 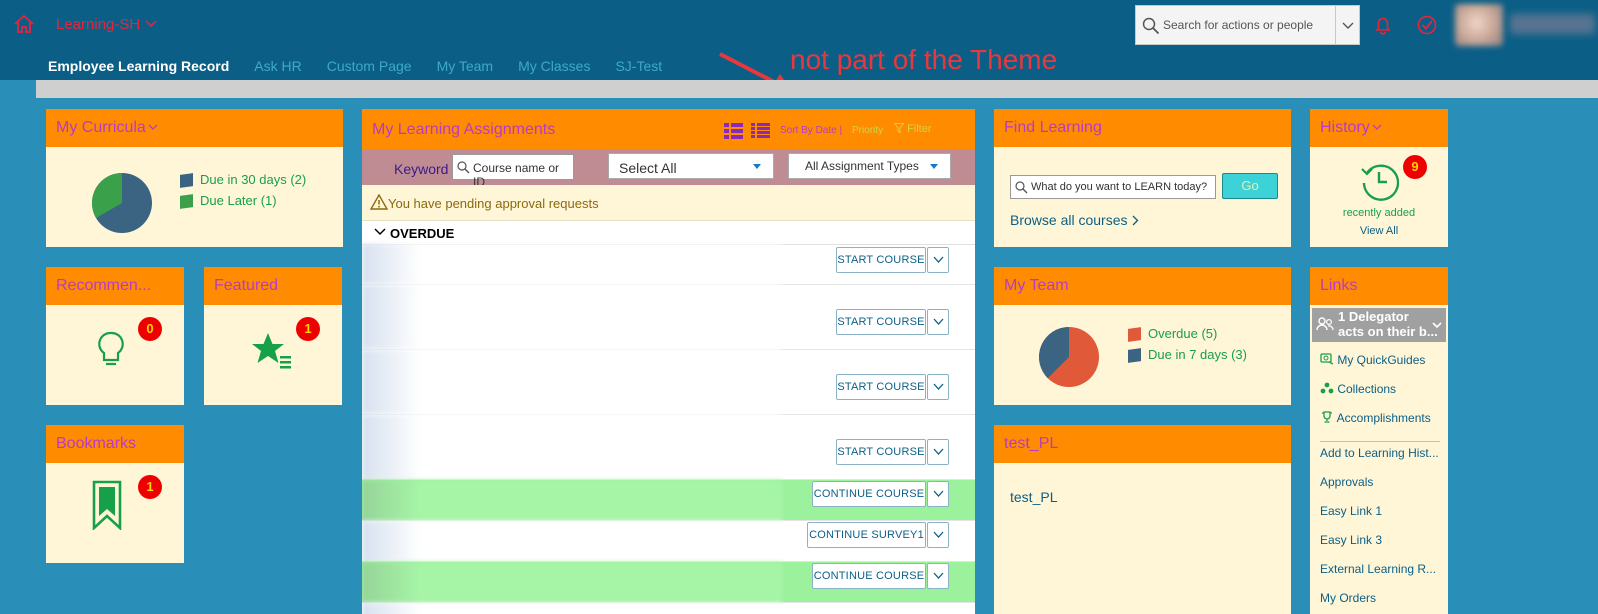 I want to click on overdue-group-header: OVERDUE, so click(x=668, y=233).